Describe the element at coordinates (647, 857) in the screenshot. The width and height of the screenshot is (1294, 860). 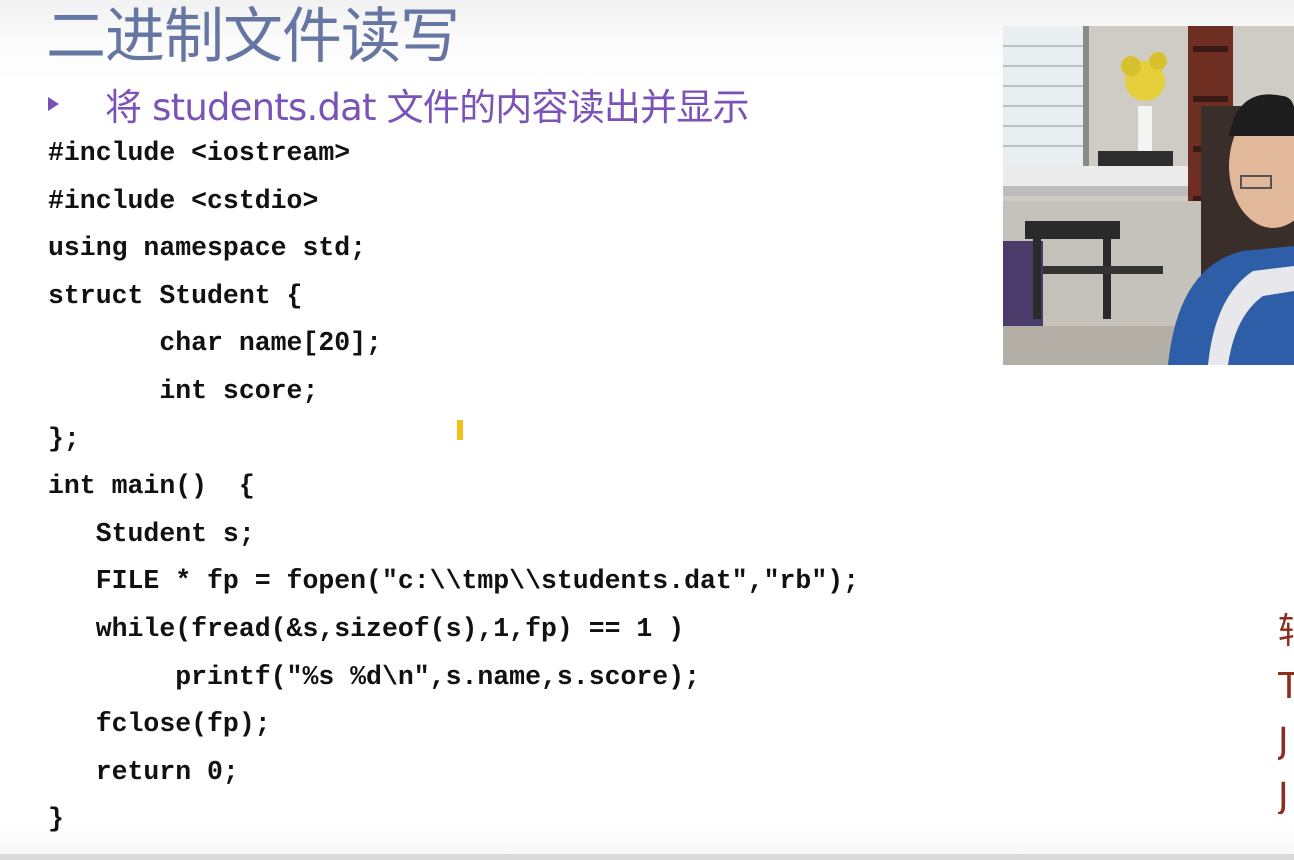
I see `bottom-bar` at that location.